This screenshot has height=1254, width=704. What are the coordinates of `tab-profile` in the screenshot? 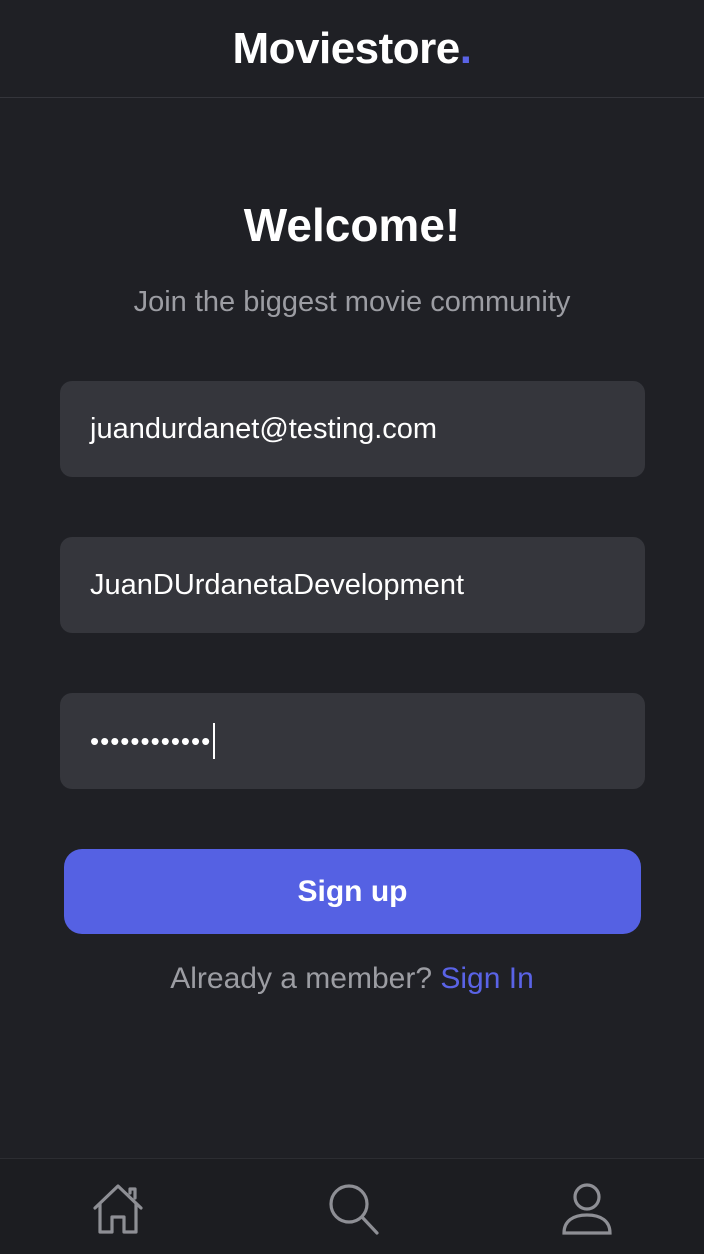 It's located at (587, 1209).